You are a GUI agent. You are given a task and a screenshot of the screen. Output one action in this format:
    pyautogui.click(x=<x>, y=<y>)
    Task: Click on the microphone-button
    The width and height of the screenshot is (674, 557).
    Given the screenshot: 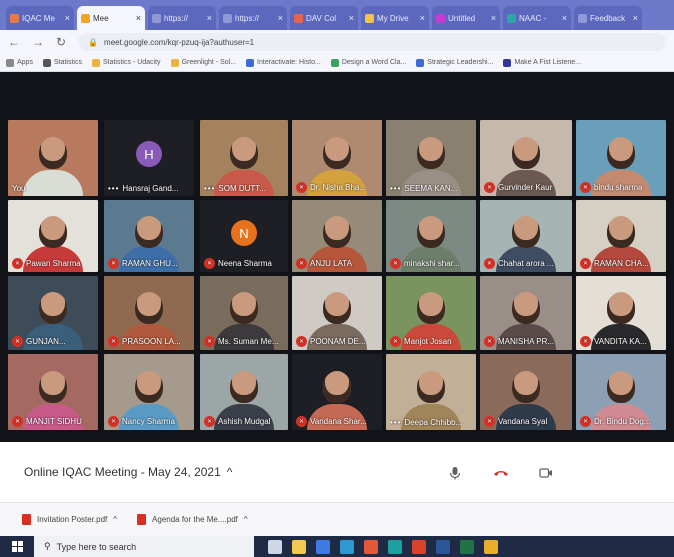 What is the action you would take?
    pyautogui.click(x=455, y=473)
    